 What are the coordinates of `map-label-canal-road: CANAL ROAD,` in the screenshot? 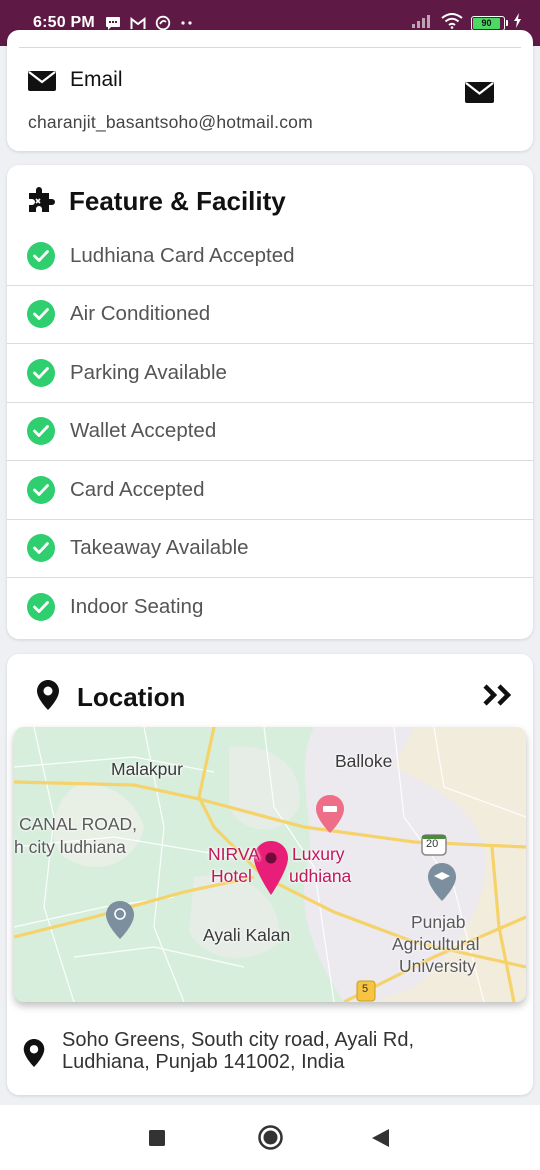 It's located at (78, 824).